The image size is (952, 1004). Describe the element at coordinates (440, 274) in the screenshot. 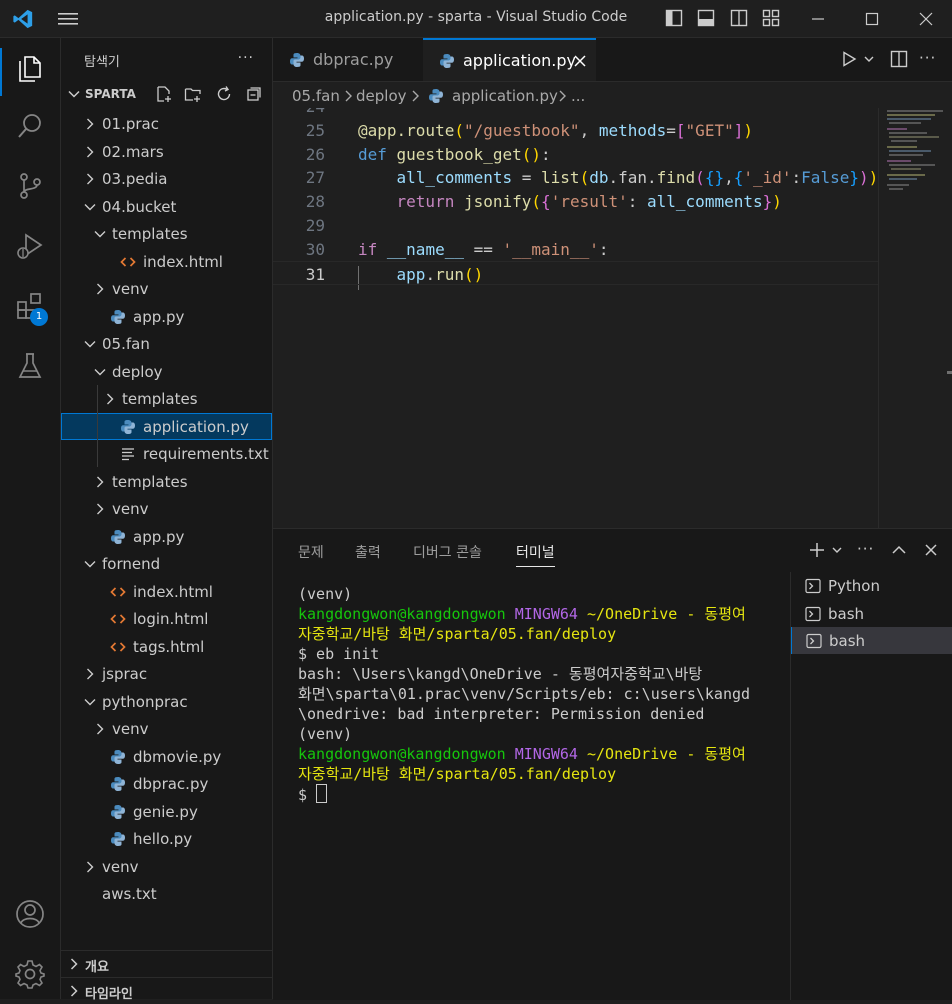

I see `code-text: app.run()` at that location.